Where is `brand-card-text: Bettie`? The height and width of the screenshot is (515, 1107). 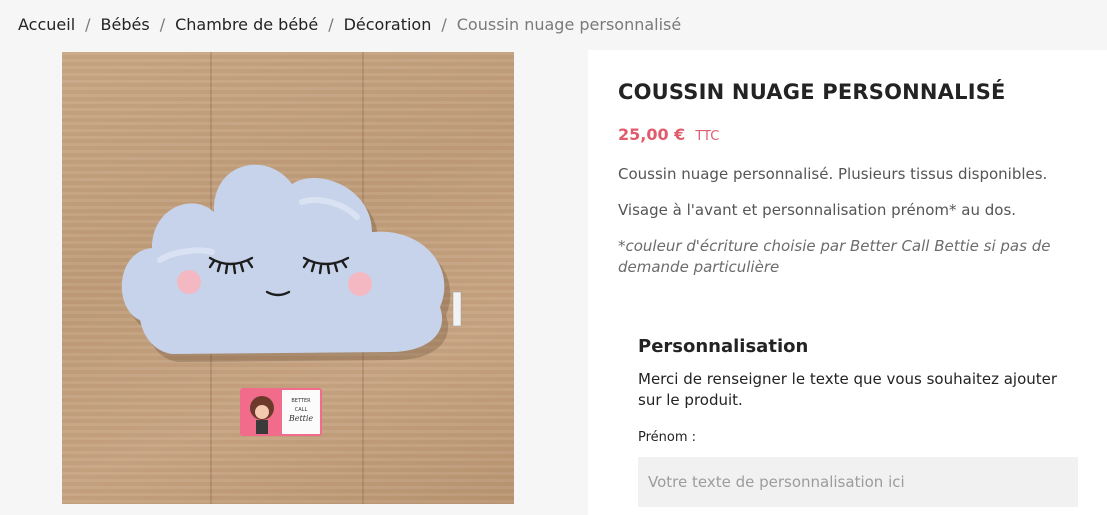 brand-card-text: Bettie is located at coordinates (301, 418).